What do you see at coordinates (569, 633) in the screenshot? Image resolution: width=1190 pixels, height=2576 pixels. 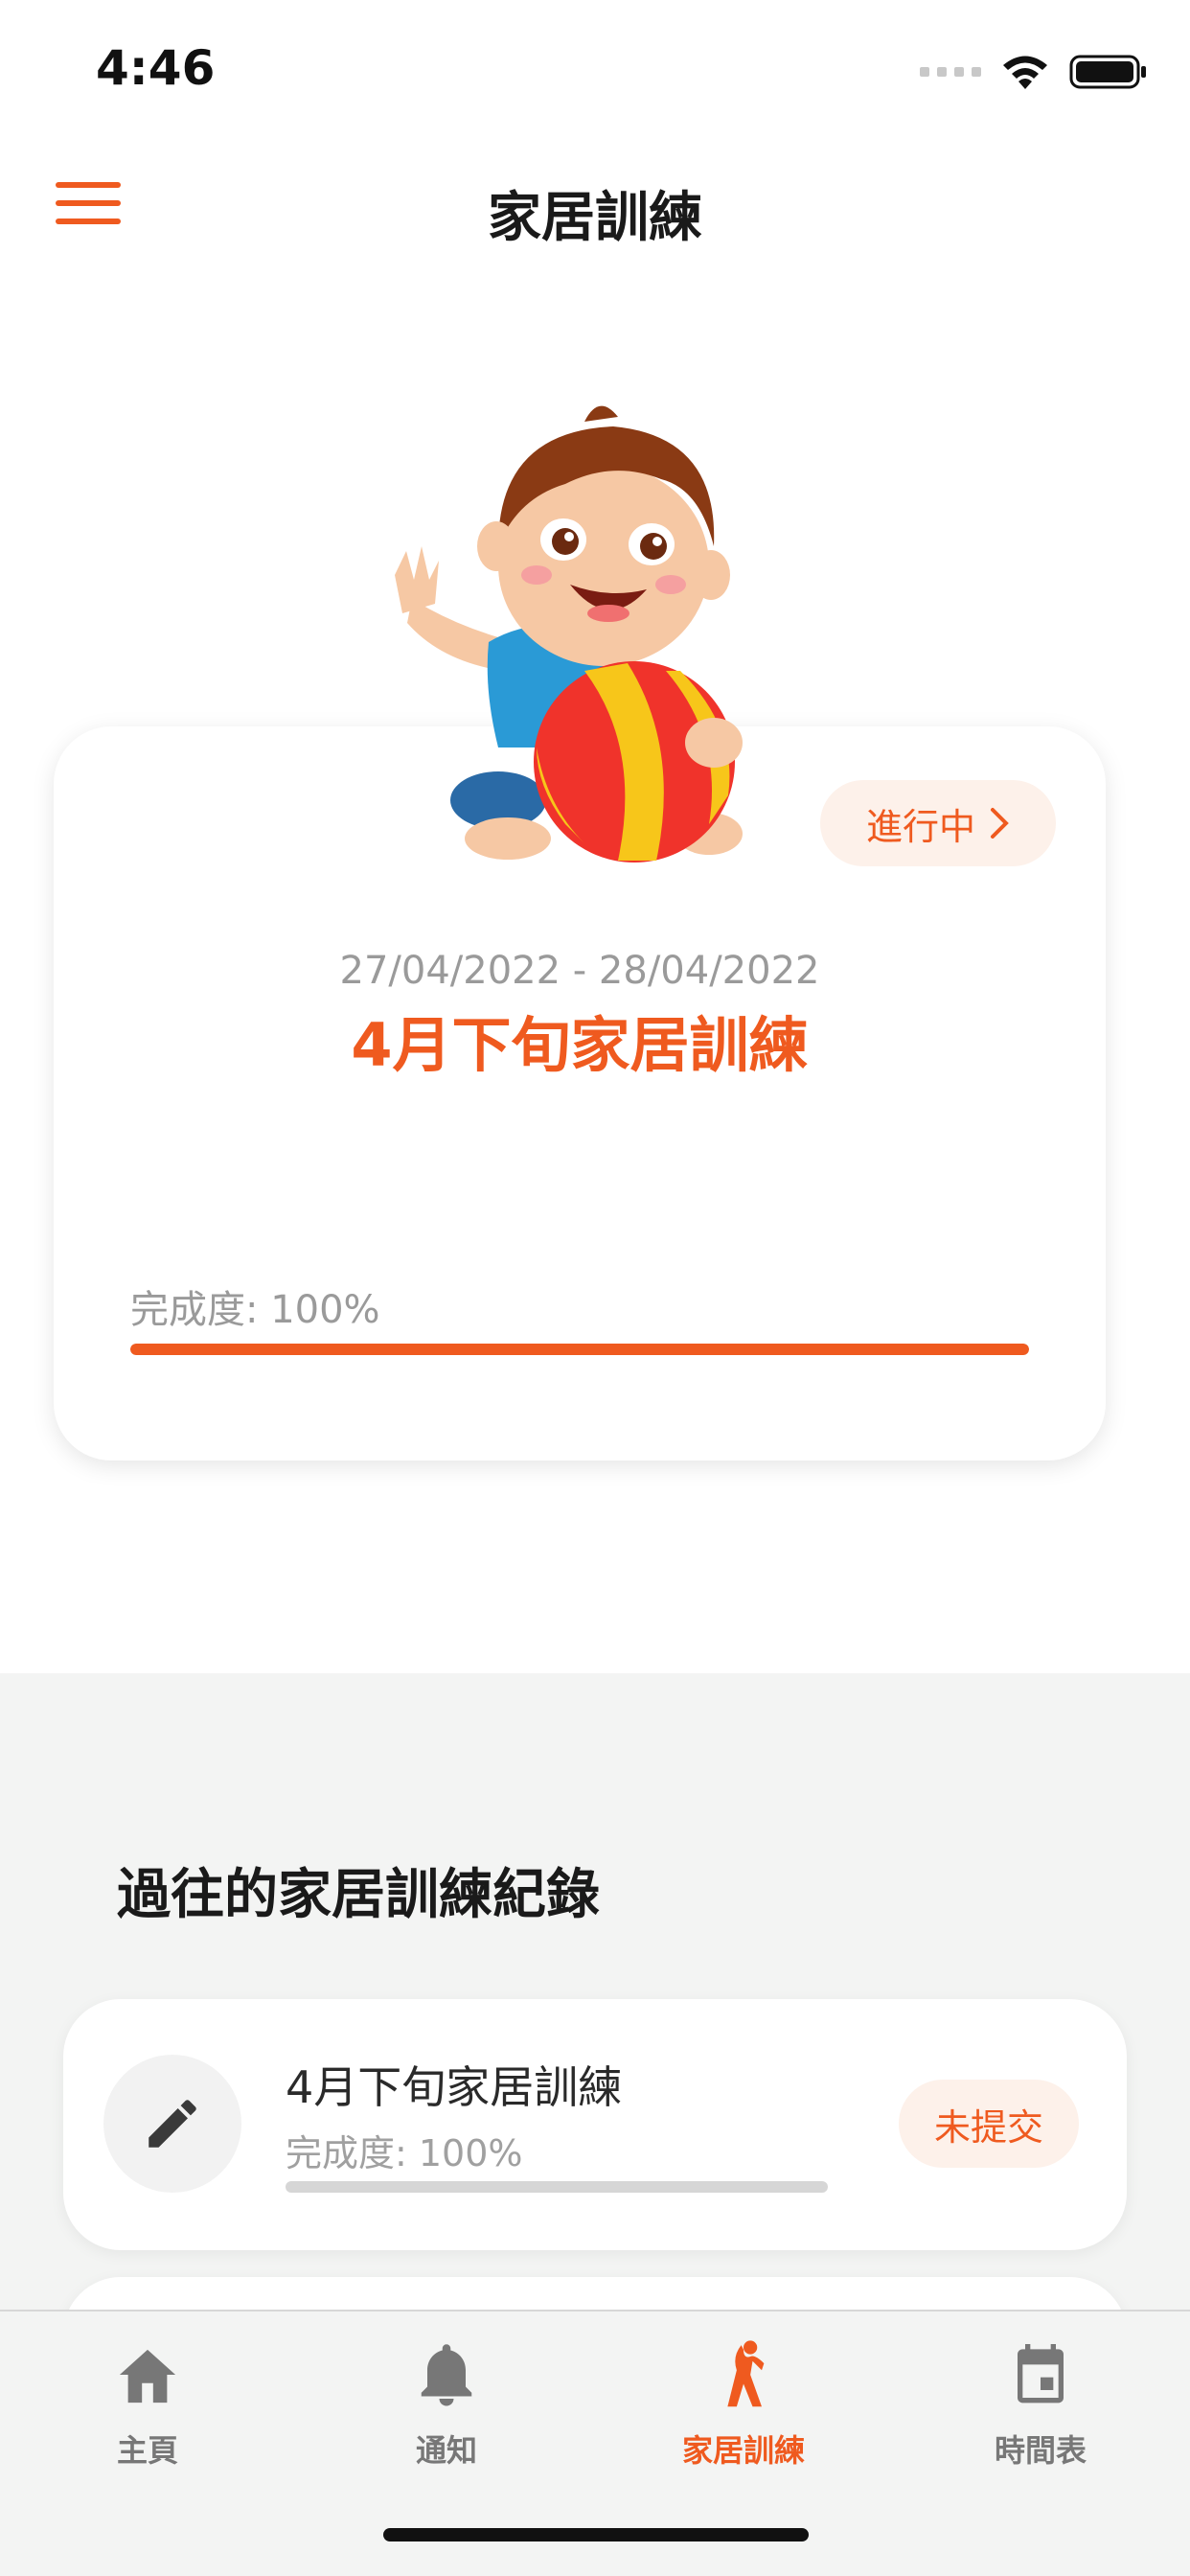 I see `baby-with-ball-illustration` at bounding box center [569, 633].